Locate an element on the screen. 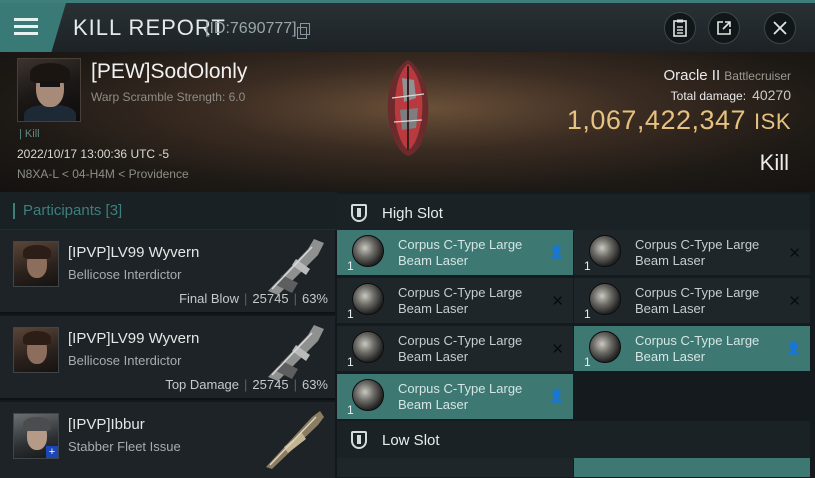  kill-result: Kill is located at coordinates (774, 162).